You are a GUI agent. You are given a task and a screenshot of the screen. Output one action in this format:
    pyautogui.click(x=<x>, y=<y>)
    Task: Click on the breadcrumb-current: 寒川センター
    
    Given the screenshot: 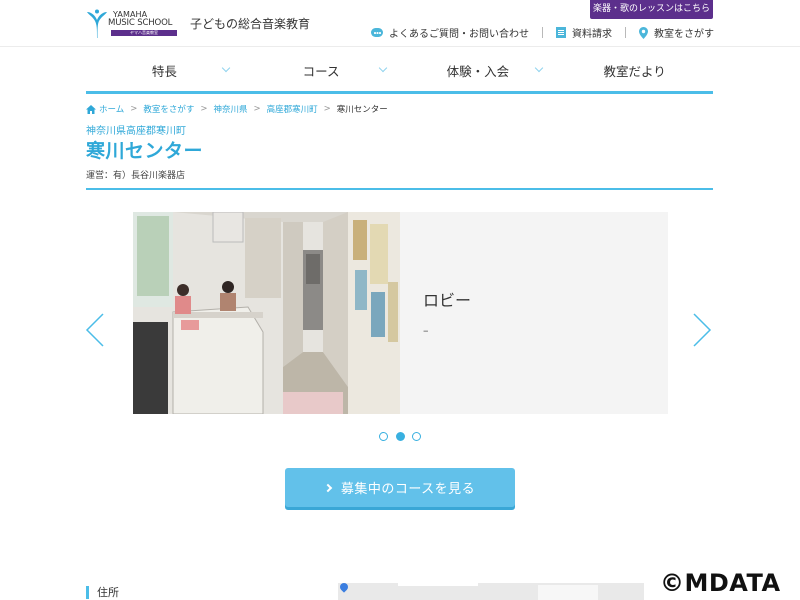 What is the action you would take?
    pyautogui.click(x=362, y=110)
    